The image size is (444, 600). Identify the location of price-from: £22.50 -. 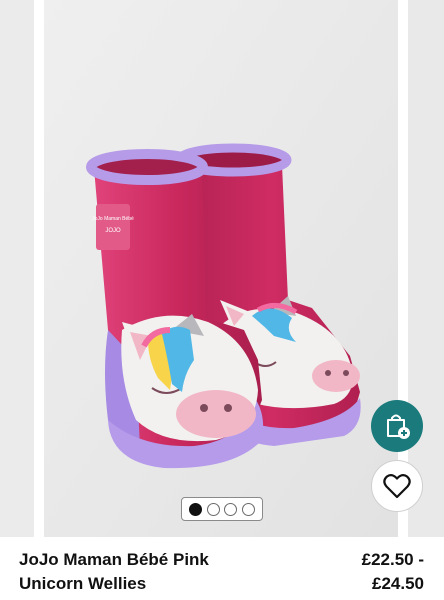
(392, 559).